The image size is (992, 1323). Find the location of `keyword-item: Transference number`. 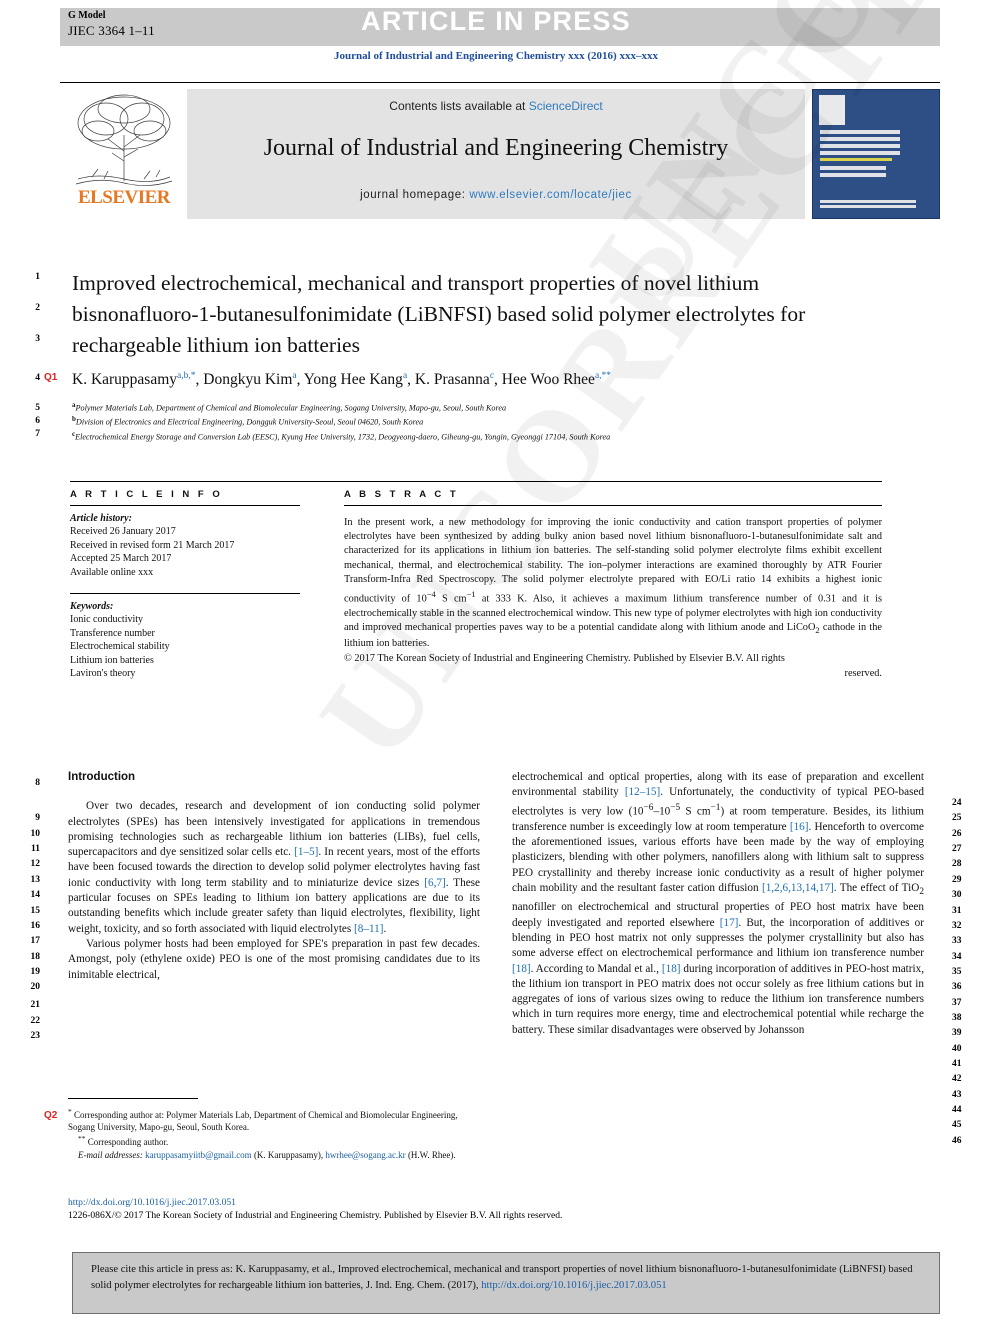

keyword-item: Transference number is located at coordinates (112, 633).